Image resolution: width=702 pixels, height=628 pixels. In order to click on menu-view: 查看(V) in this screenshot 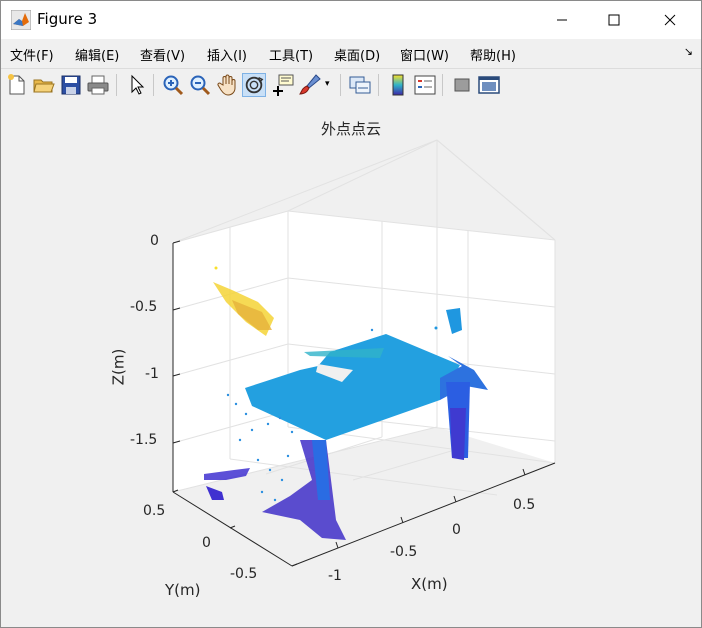, I will do `click(162, 54)`.